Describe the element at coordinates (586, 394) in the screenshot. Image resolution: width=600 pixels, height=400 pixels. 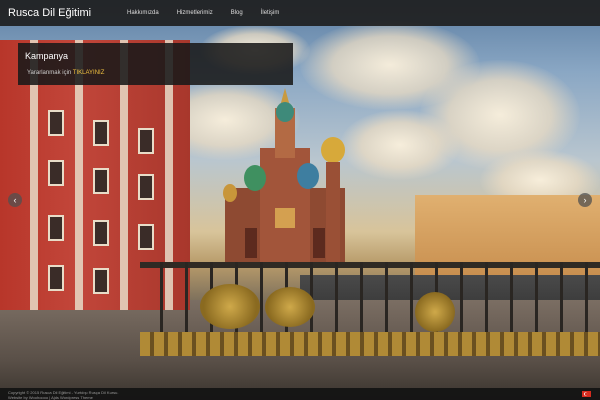
I see `language-flag-icon` at that location.